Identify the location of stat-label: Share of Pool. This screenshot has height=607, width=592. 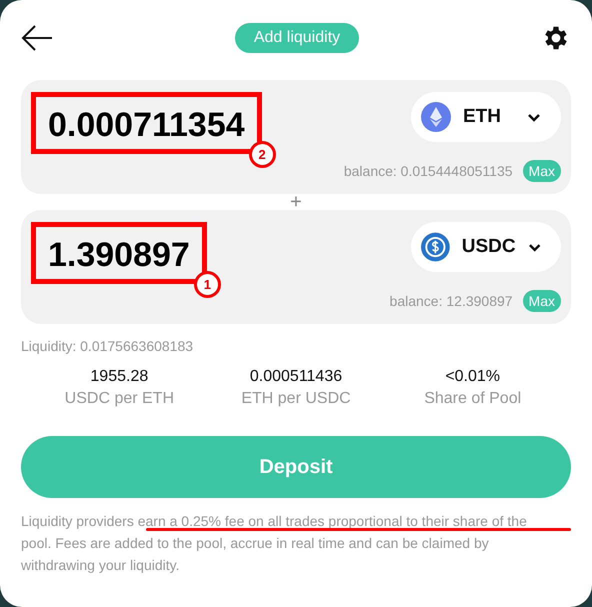
(473, 399).